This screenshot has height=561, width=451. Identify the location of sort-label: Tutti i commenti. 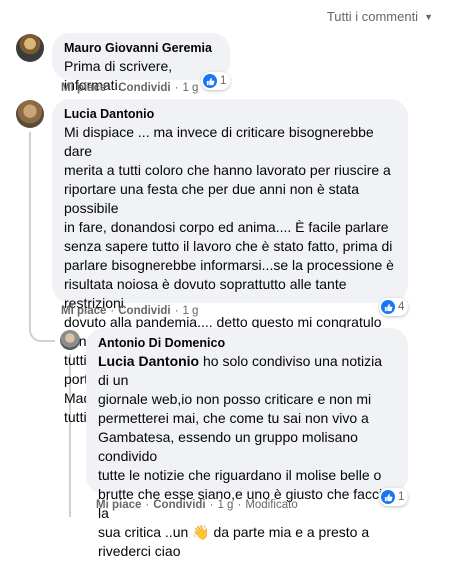
(372, 16).